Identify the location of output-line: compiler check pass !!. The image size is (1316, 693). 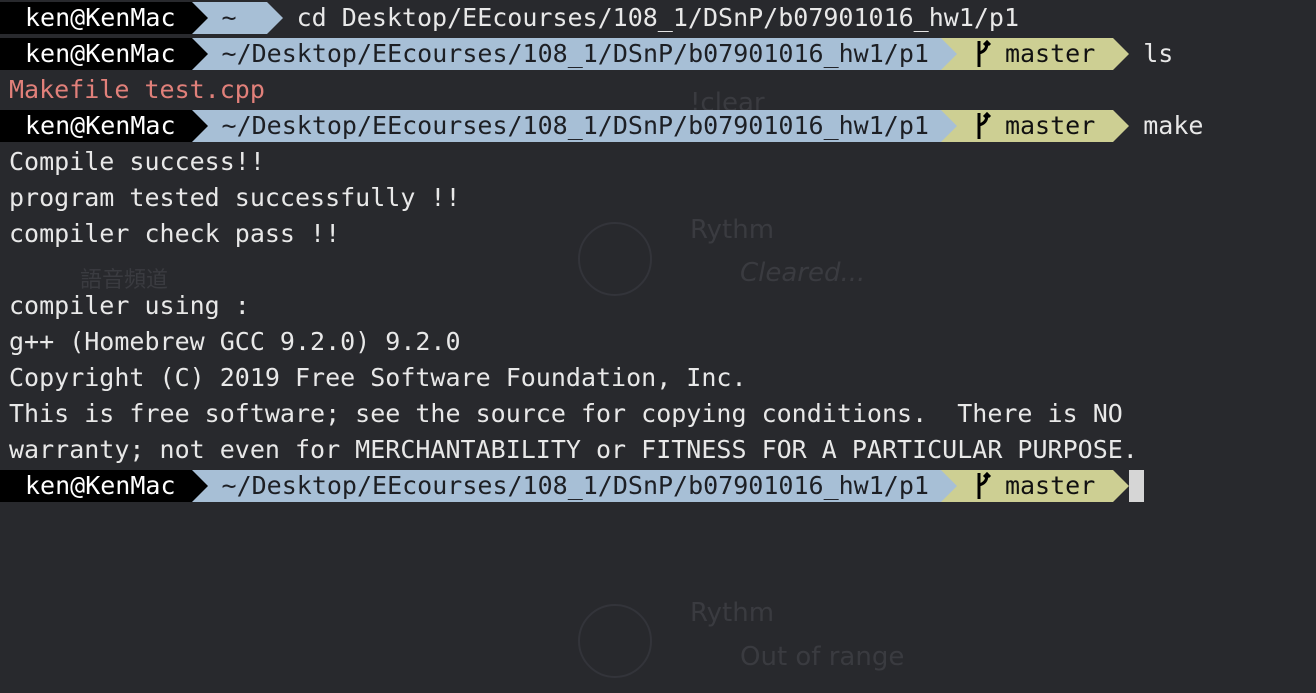
(175, 233).